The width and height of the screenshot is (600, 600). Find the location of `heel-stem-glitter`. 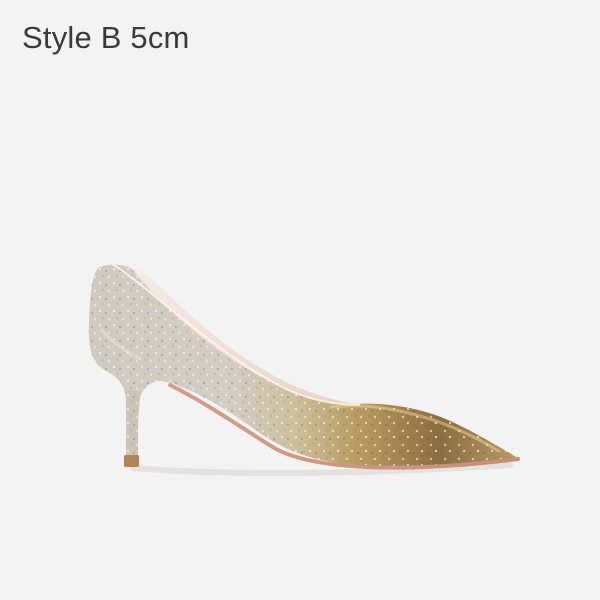

heel-stem-glitter is located at coordinates (133, 423).